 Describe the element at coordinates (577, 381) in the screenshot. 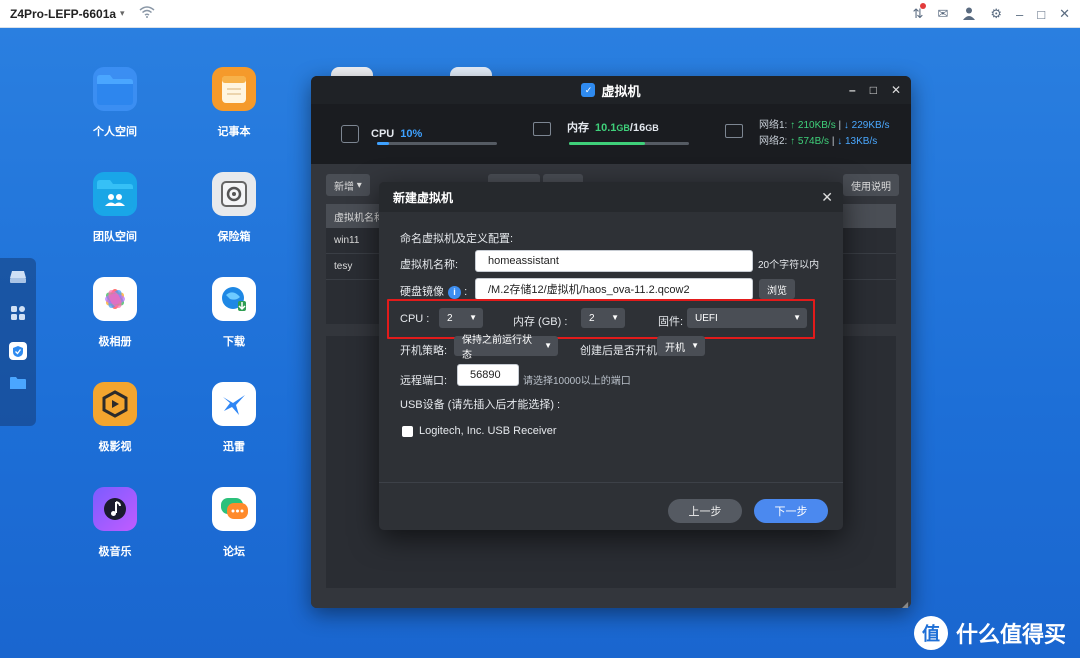

I see `remote-port-hint: 请选择10000以上的端口` at that location.